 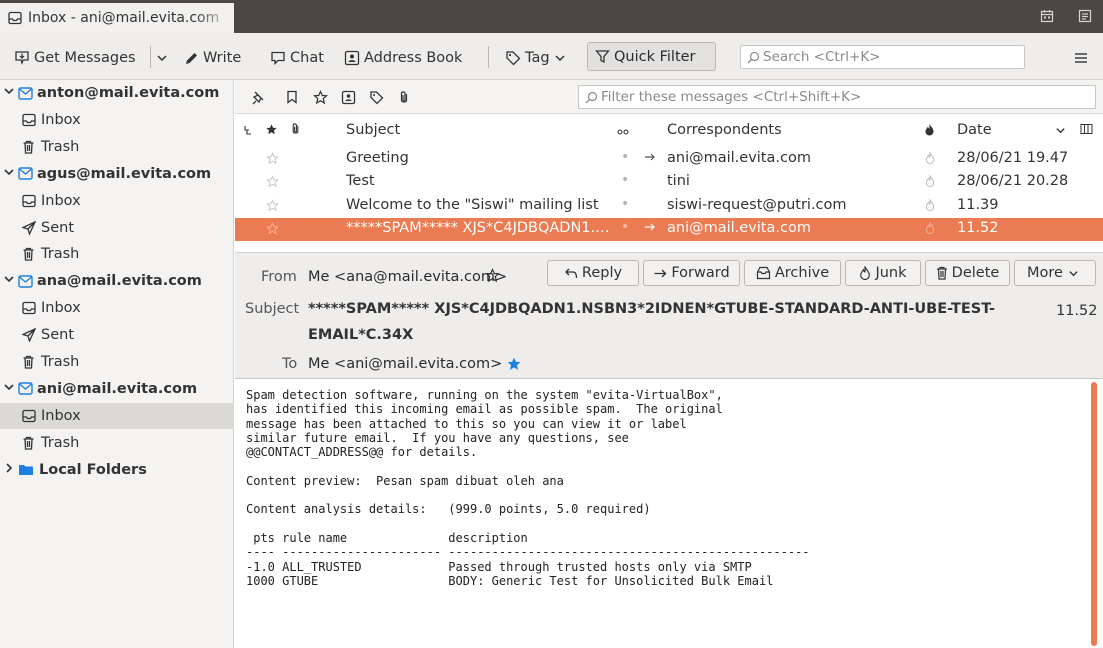 I want to click on search-input: Search <Ctrl+K>, so click(x=882, y=57).